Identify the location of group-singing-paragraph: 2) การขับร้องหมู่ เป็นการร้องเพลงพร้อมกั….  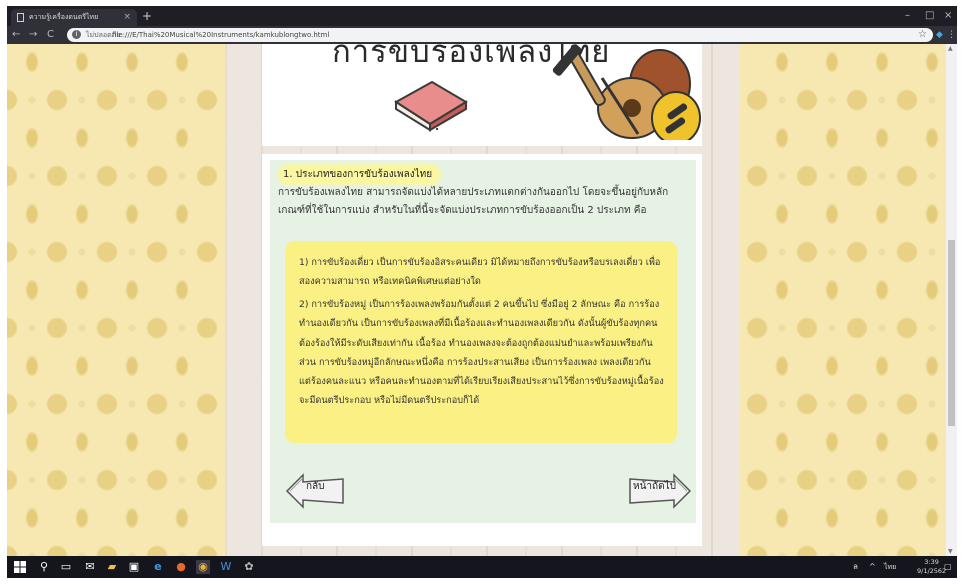
(481, 353).